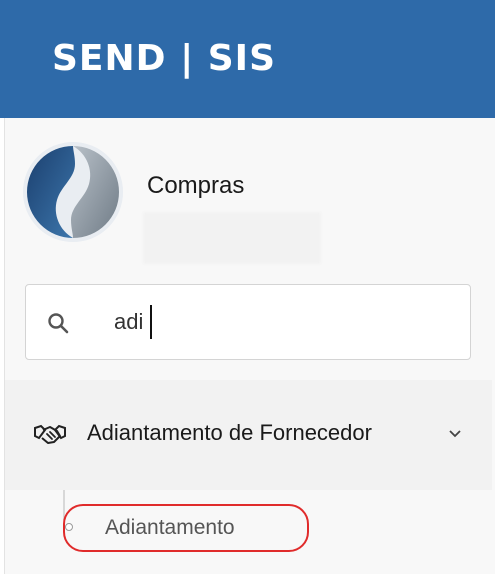  What do you see at coordinates (196, 185) in the screenshot?
I see `profile-name: Compras` at bounding box center [196, 185].